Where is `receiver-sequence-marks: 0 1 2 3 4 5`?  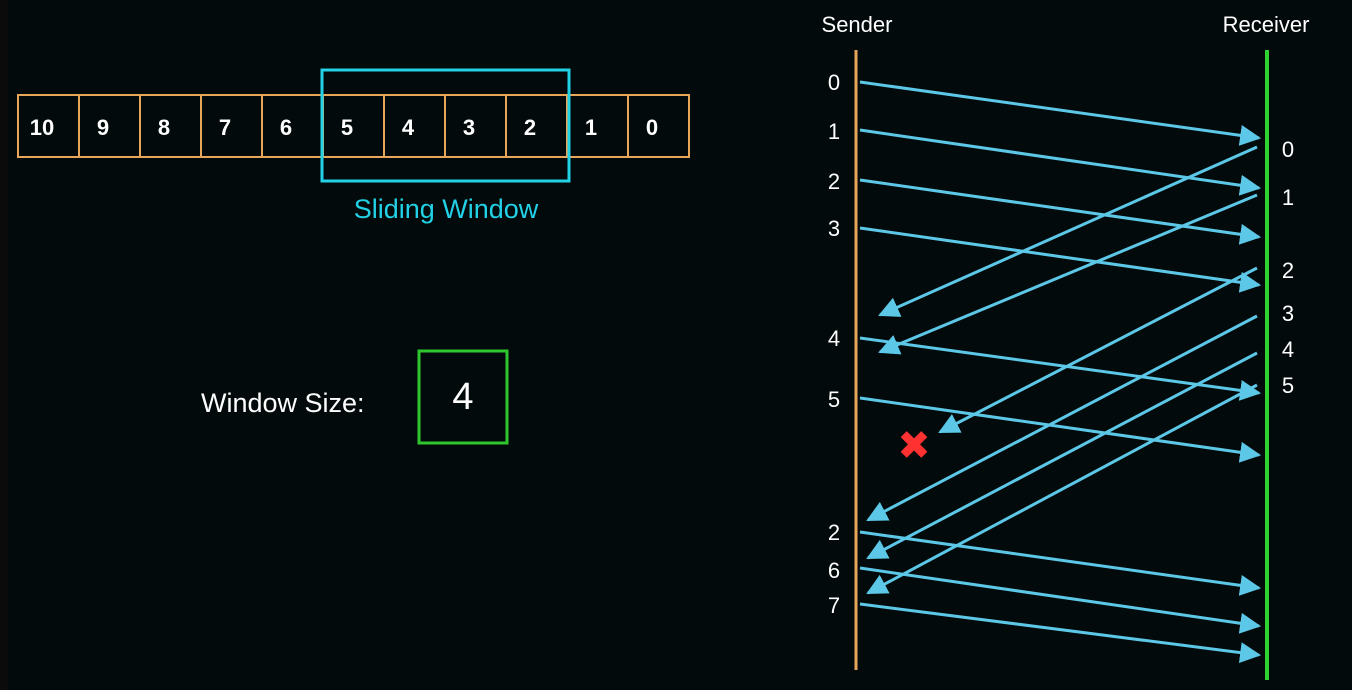
receiver-sequence-marks: 0 1 2 3 4 5 is located at coordinates (1288, 267).